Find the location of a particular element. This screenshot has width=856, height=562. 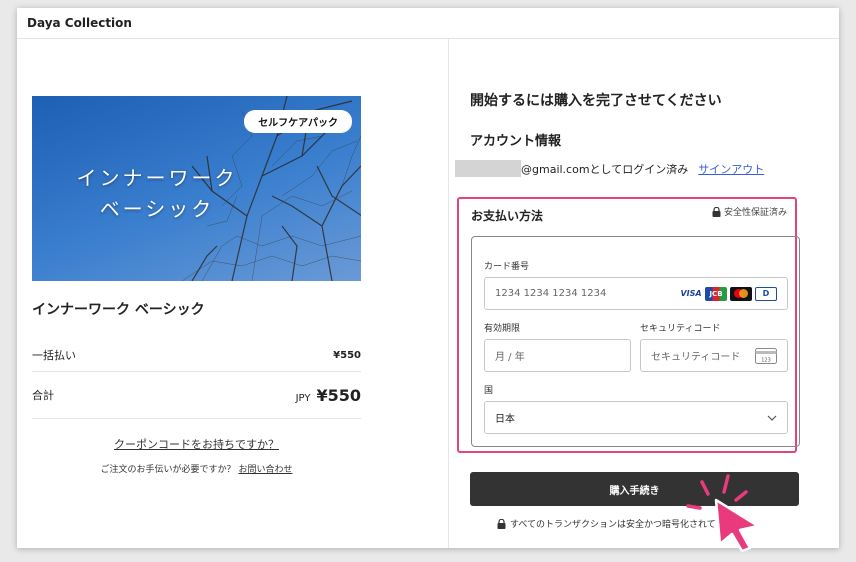

hero-title-line1: インナーワーク is located at coordinates (157, 178).